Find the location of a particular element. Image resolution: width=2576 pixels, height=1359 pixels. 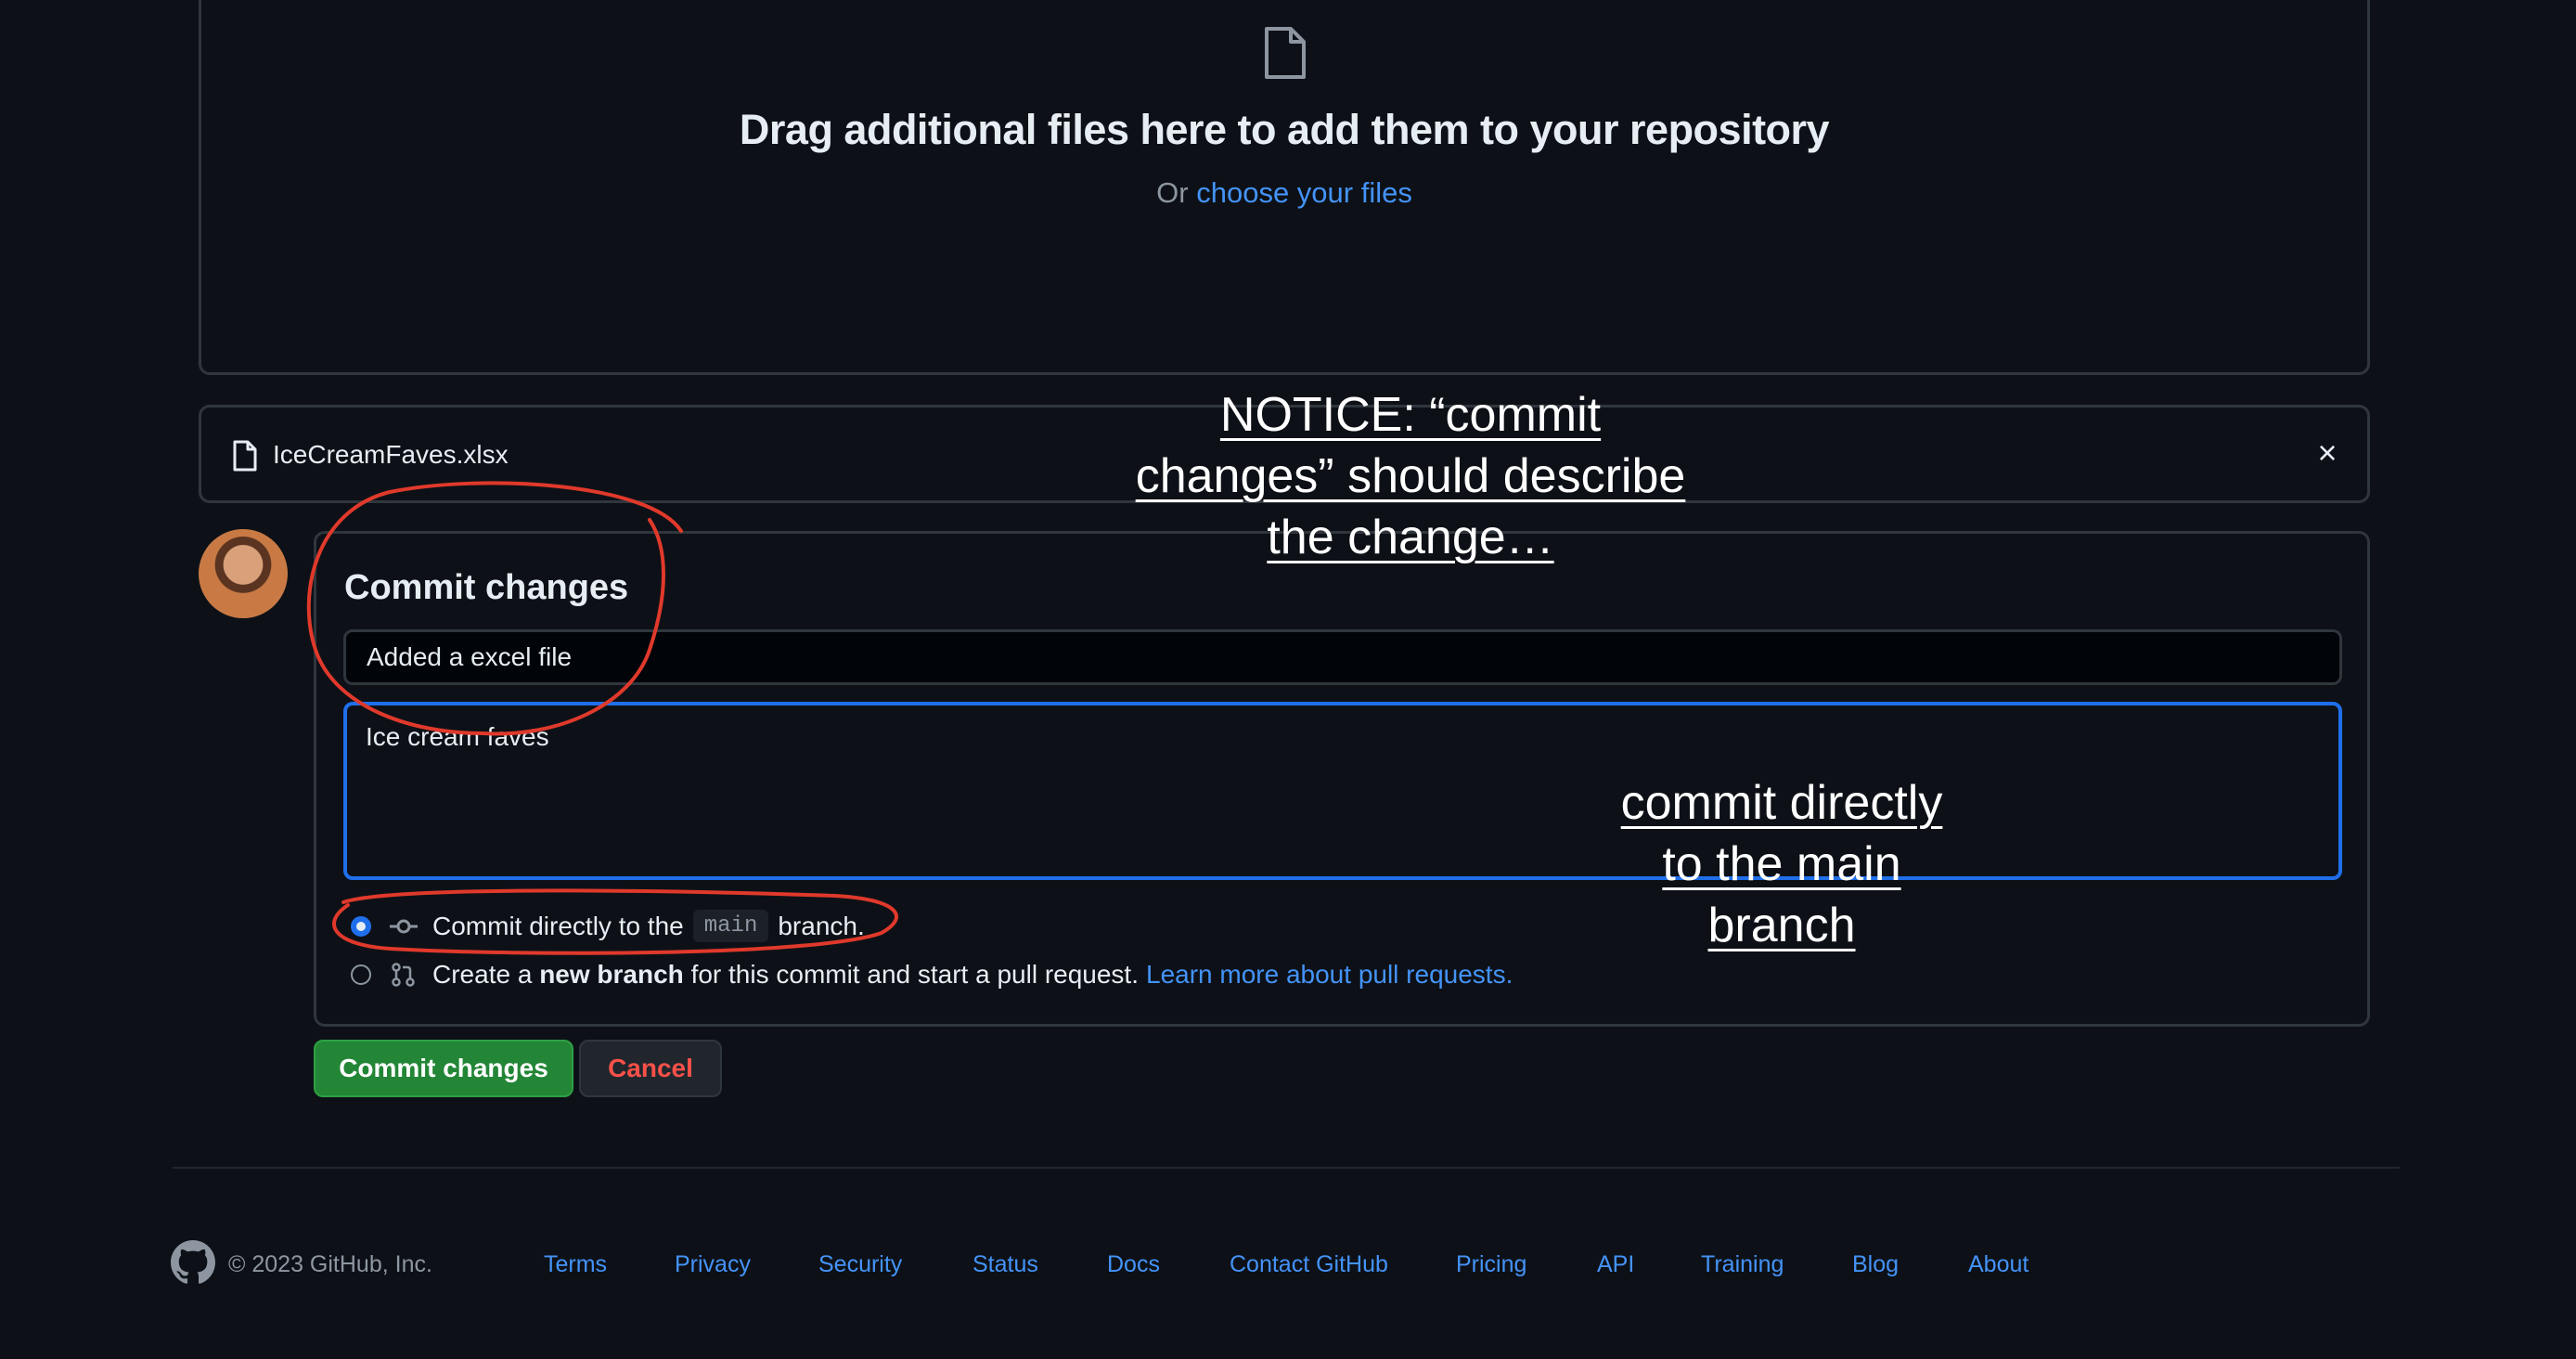

annotation-note-line: branch is located at coordinates (1781, 925).